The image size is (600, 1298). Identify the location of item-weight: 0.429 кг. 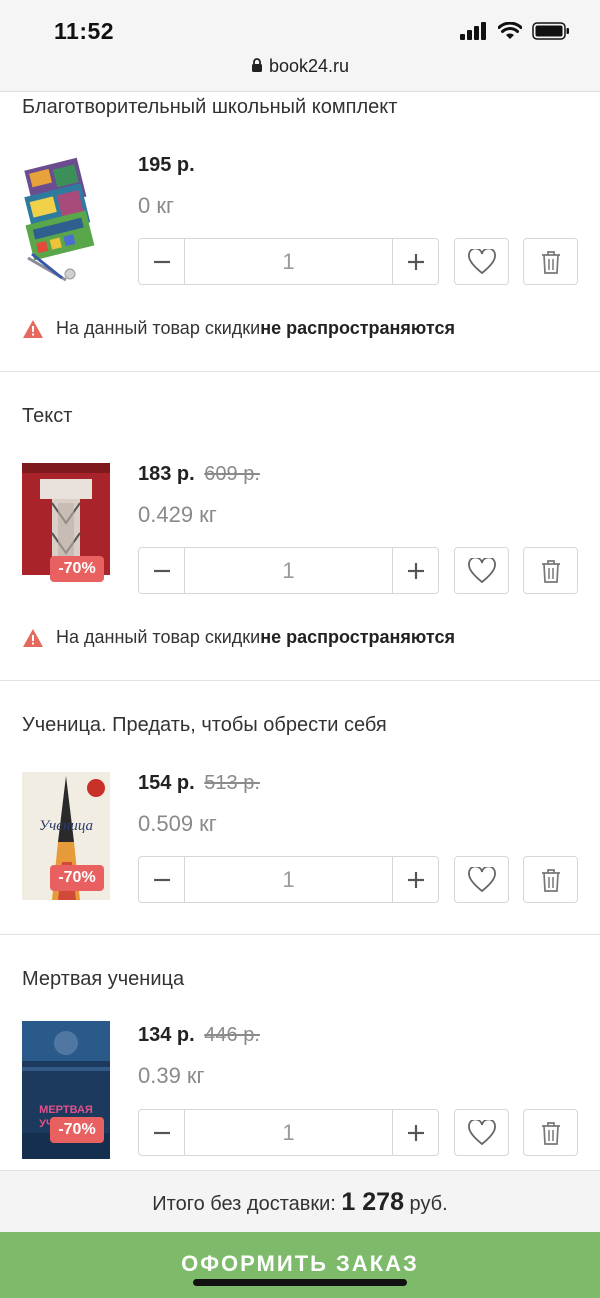
(177, 514).